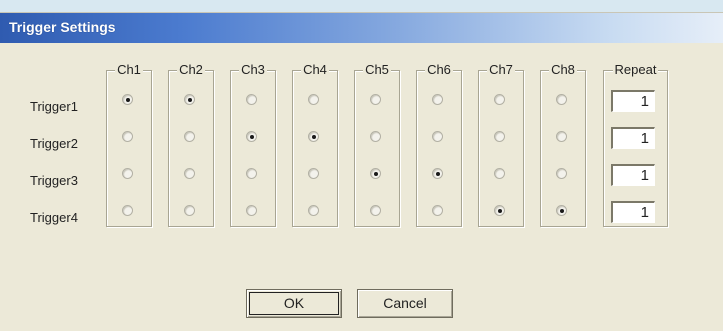 The height and width of the screenshot is (331, 723). I want to click on trigger3-ch2-radio, so click(189, 173).